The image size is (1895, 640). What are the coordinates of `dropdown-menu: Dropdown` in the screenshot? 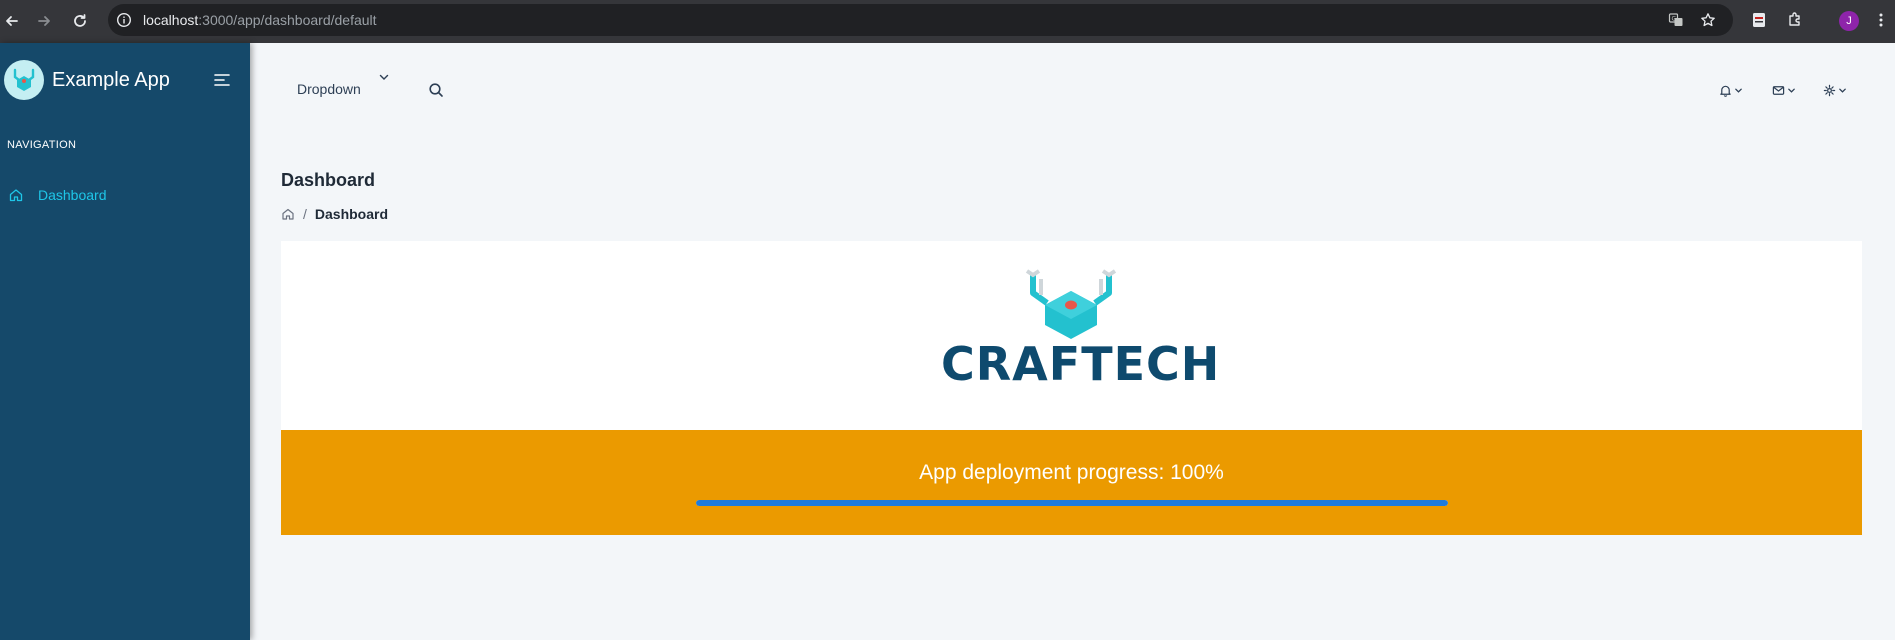 It's located at (329, 89).